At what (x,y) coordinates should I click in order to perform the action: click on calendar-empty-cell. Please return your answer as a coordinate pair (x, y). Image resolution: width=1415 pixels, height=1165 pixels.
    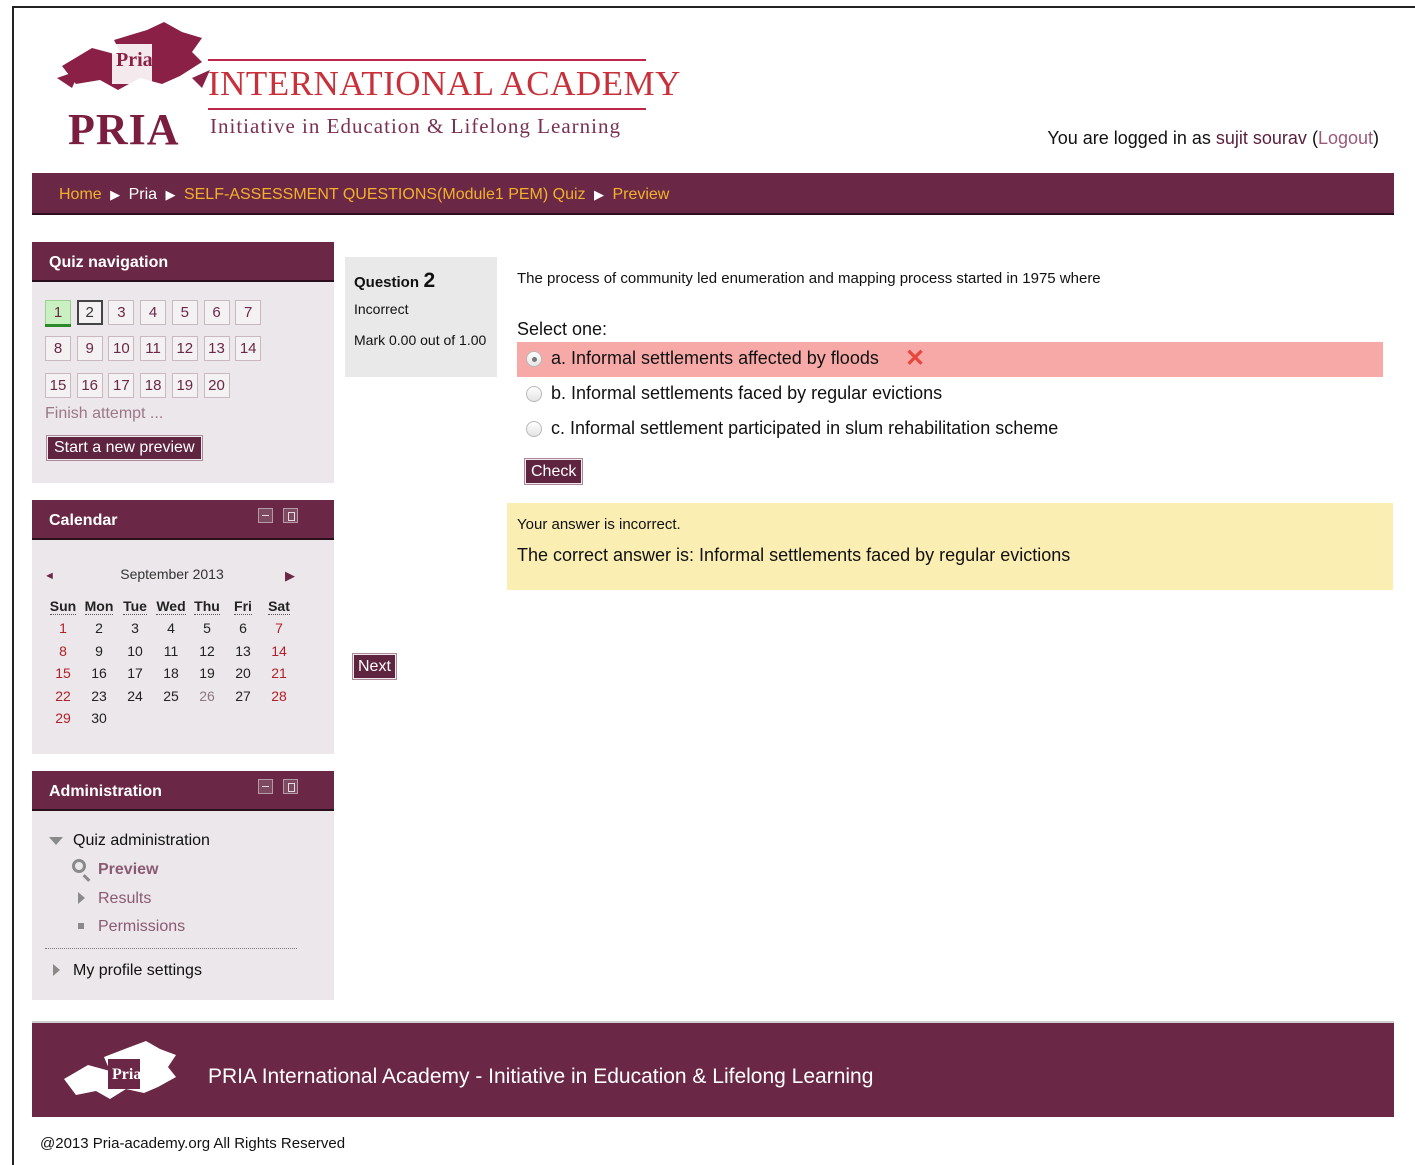
    Looking at the image, I should click on (279, 718).